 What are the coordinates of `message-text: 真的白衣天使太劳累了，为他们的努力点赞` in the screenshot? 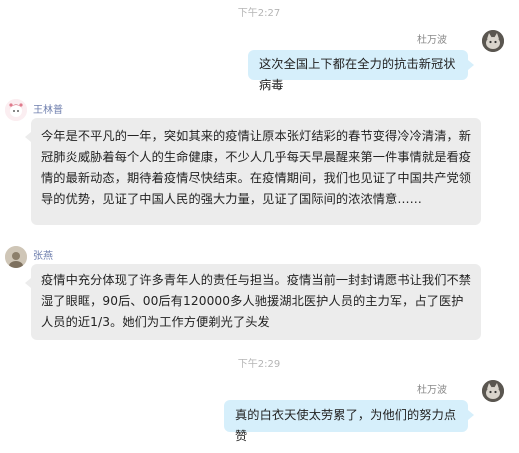 It's located at (346, 425).